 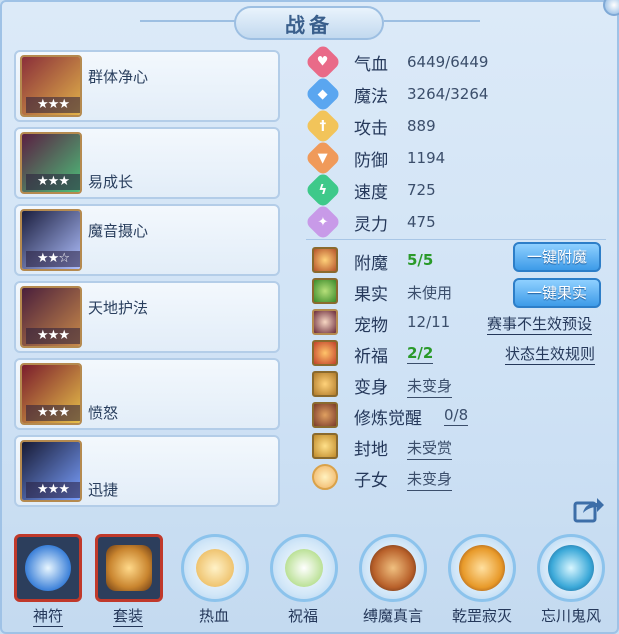 I want to click on rune-icon, so click(x=48, y=568).